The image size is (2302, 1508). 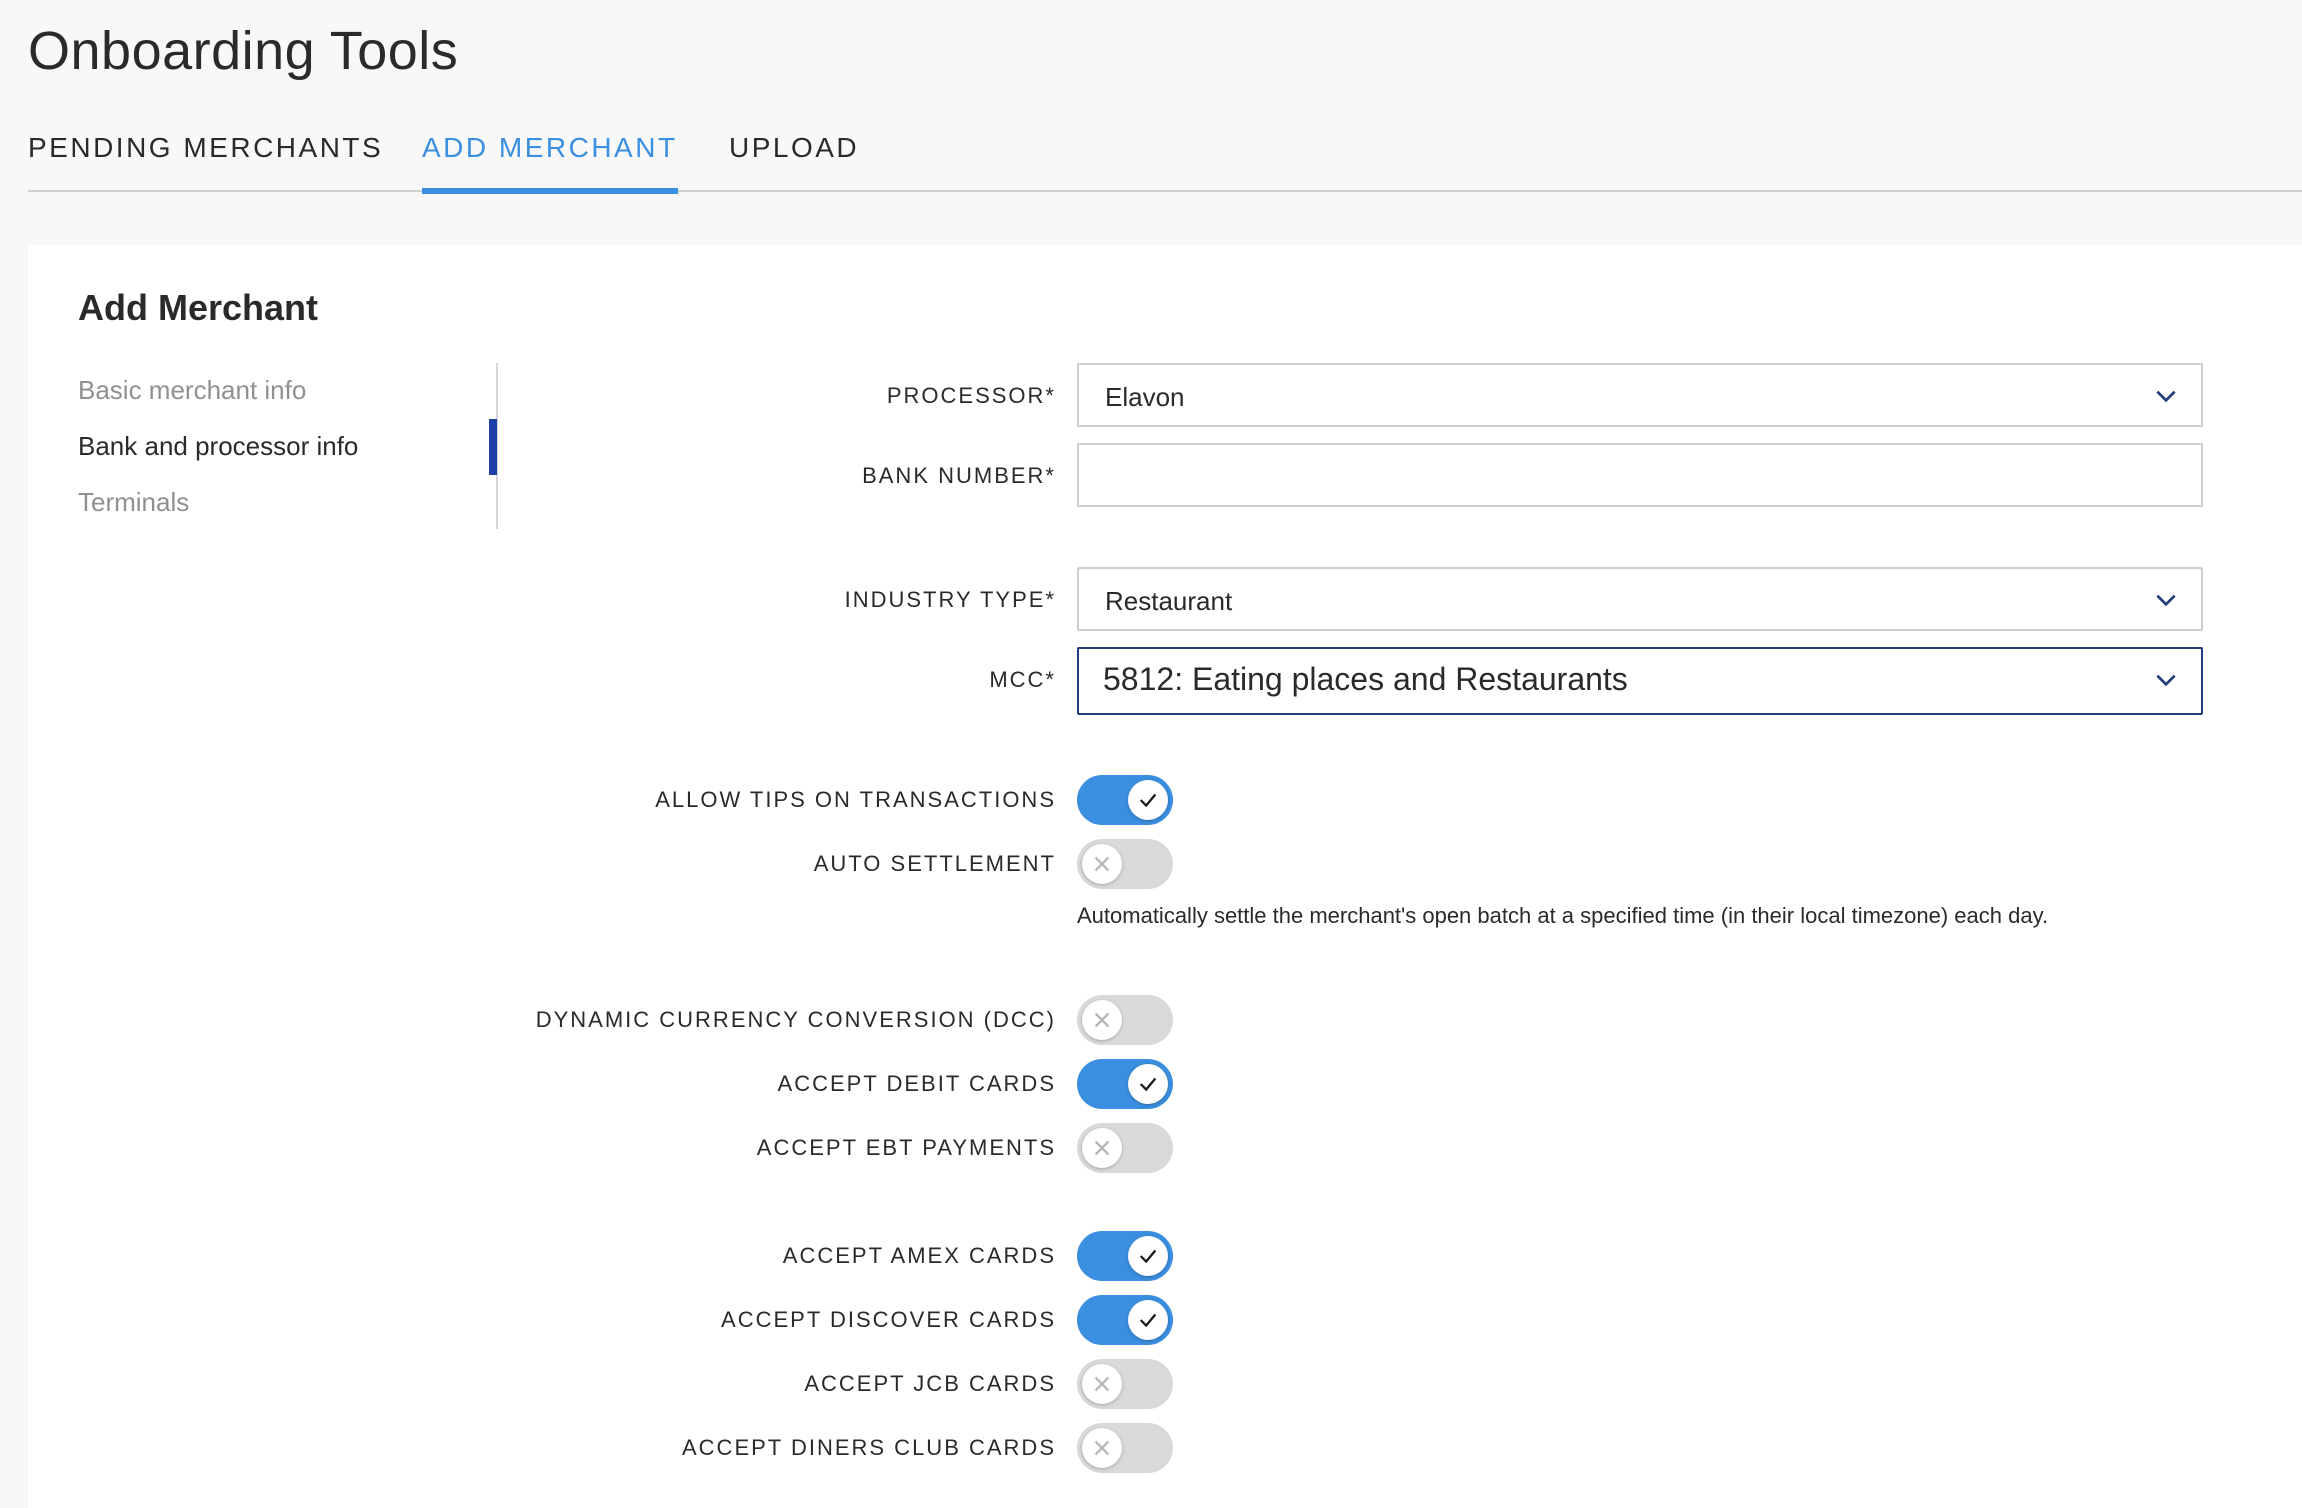 I want to click on accept-discover-label: ACCEPT DISCOVER CARDS, so click(x=888, y=1319).